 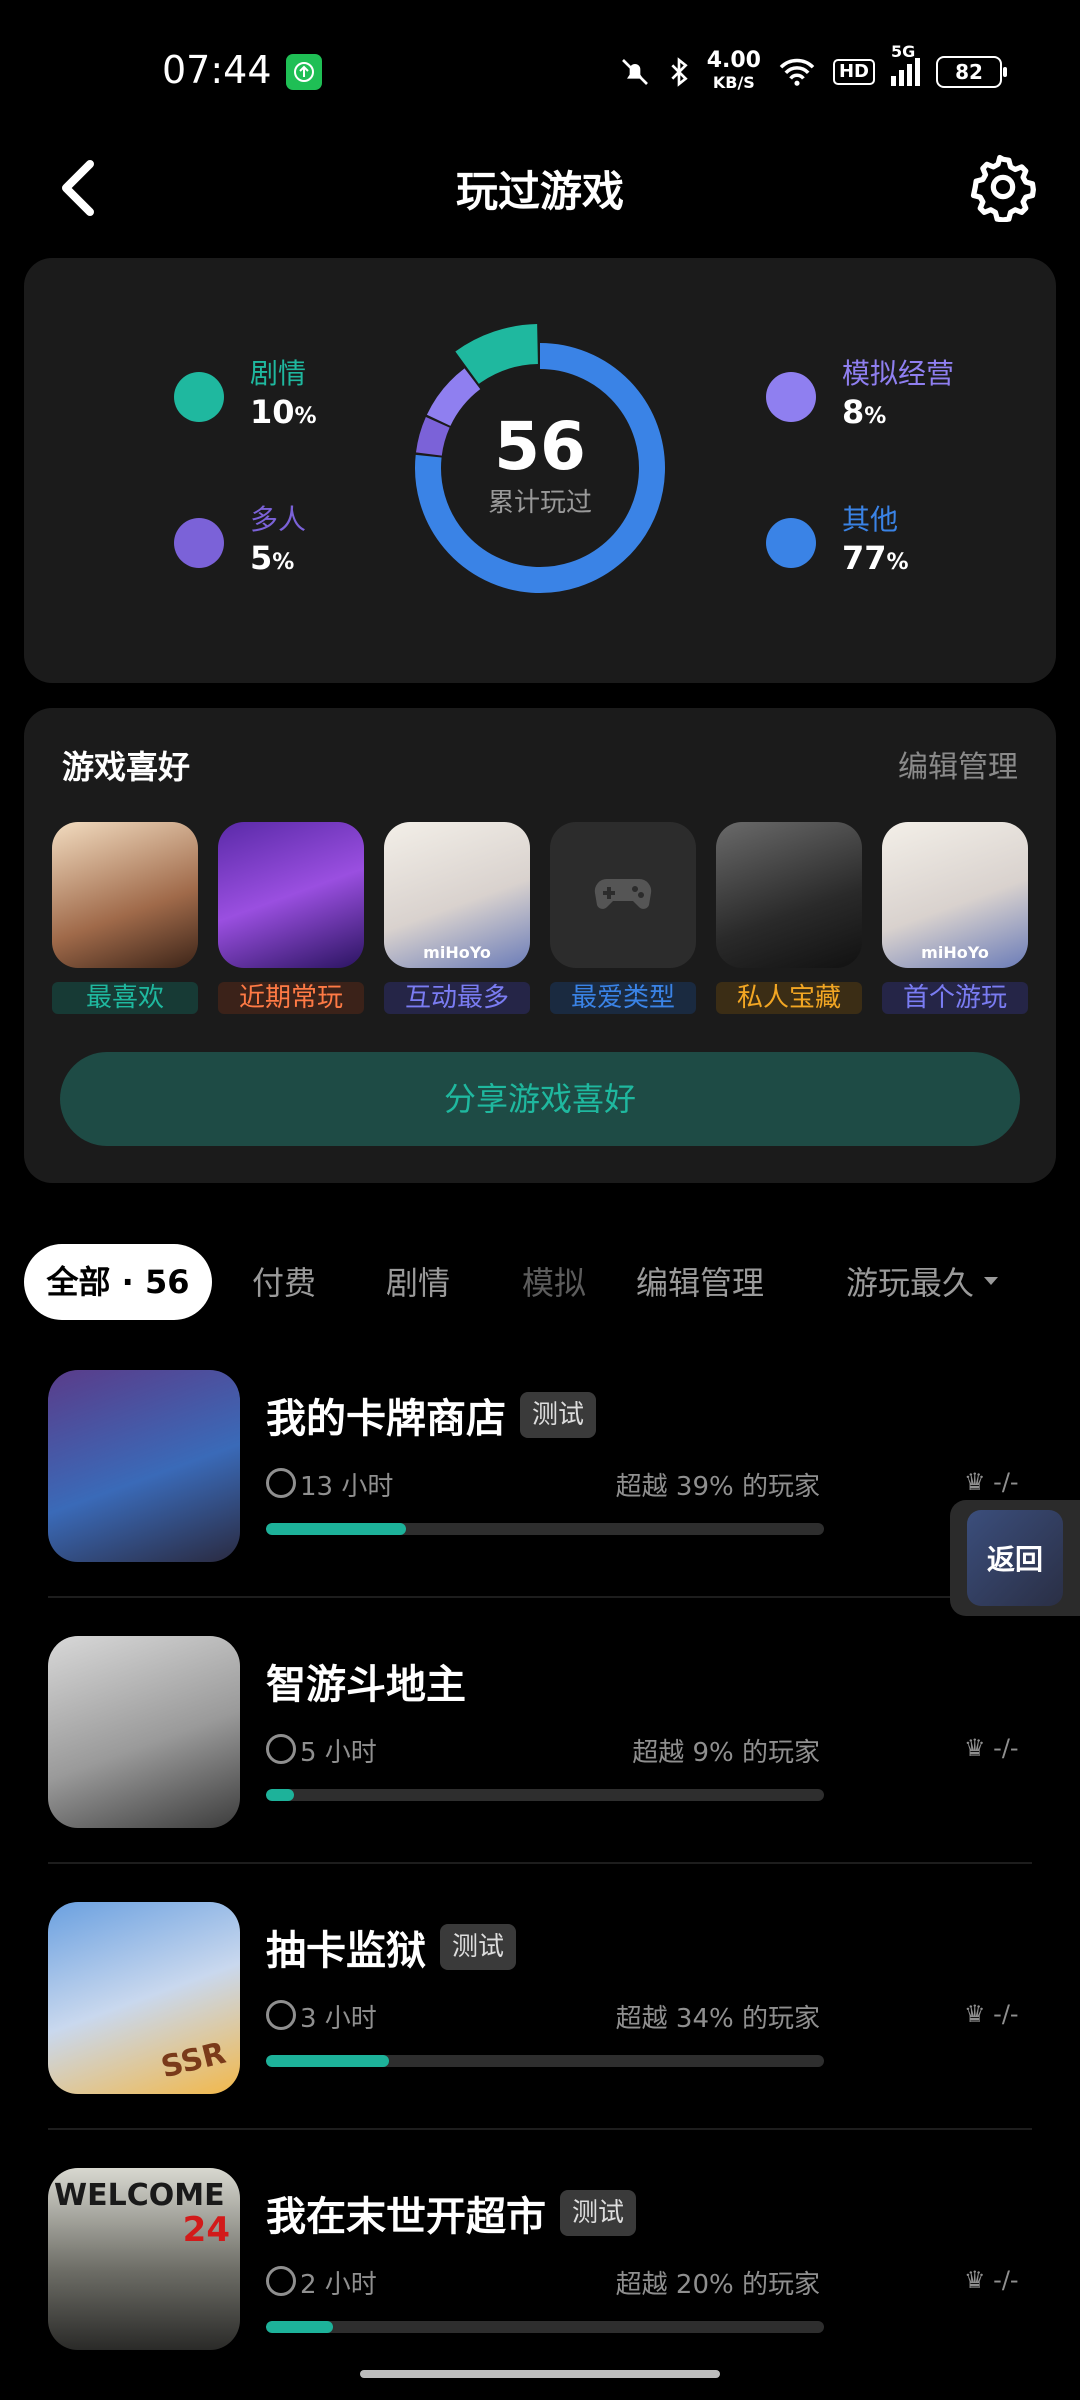 What do you see at coordinates (905, 64) in the screenshot?
I see `signal-icon: 5G` at bounding box center [905, 64].